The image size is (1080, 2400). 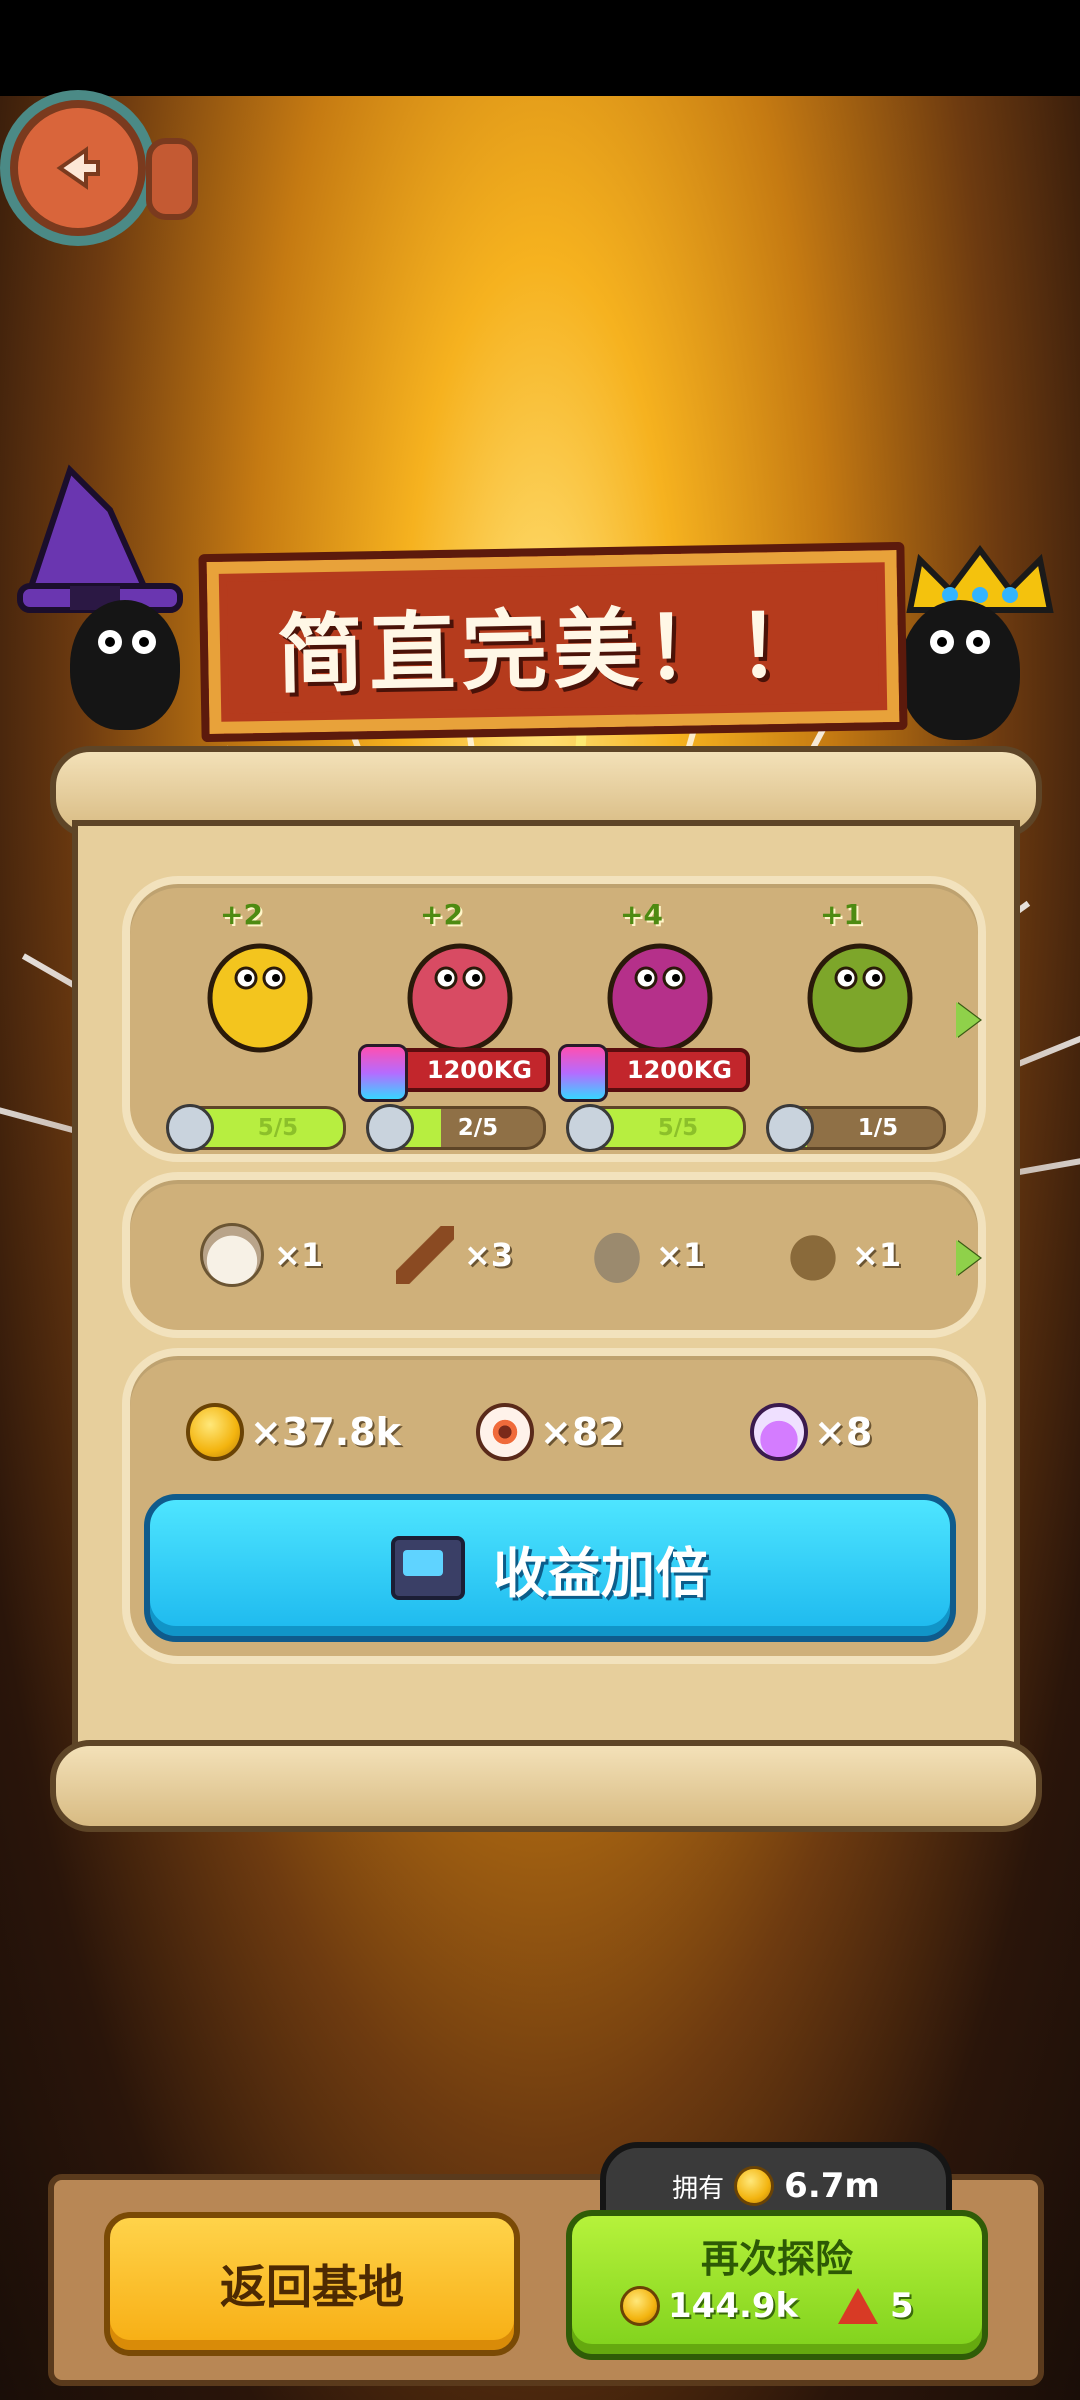 I want to click on item-section: ×1 ×3 ×1 ×1, so click(x=554, y=1255).